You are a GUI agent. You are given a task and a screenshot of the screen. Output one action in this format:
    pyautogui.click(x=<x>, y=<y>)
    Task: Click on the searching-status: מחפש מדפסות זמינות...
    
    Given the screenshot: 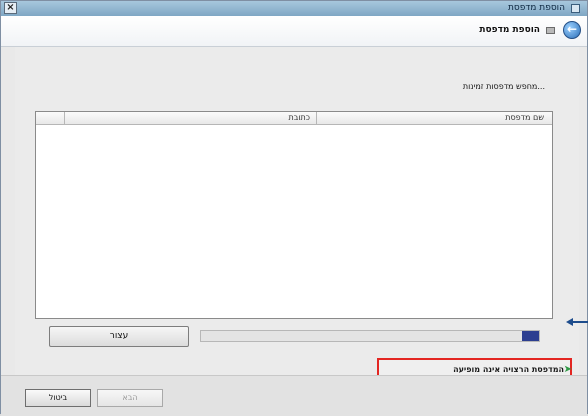 What is the action you would take?
    pyautogui.click(x=503, y=86)
    